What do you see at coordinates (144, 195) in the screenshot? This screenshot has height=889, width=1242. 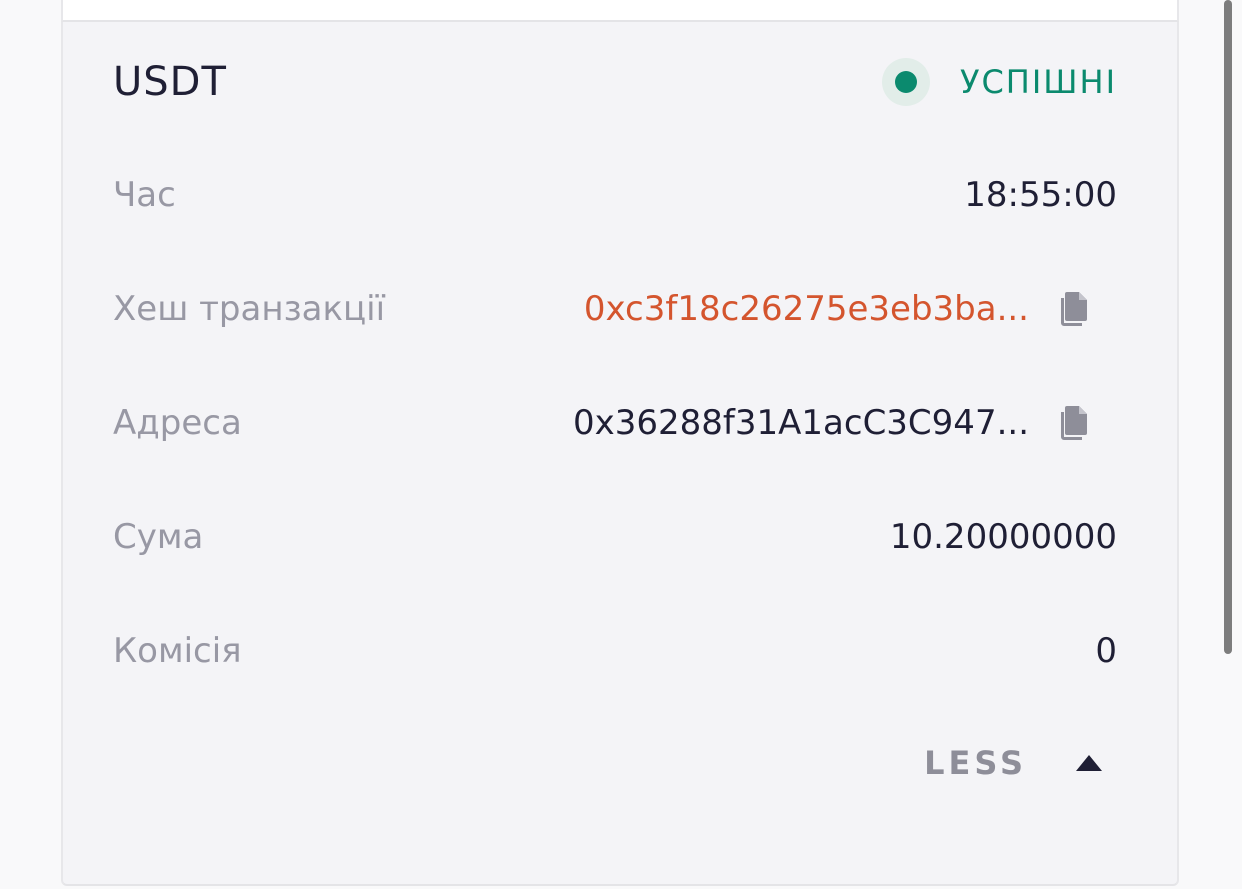 I see `time-label: Час` at bounding box center [144, 195].